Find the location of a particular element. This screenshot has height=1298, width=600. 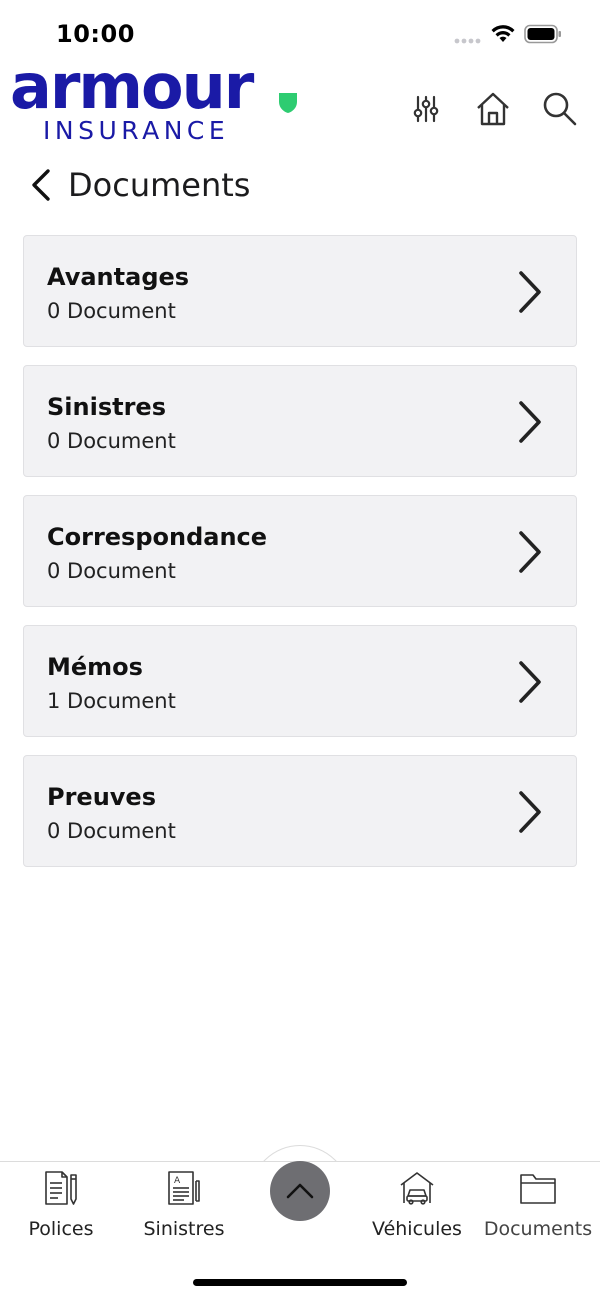

tab-documents: Documents is located at coordinates (538, 1208).